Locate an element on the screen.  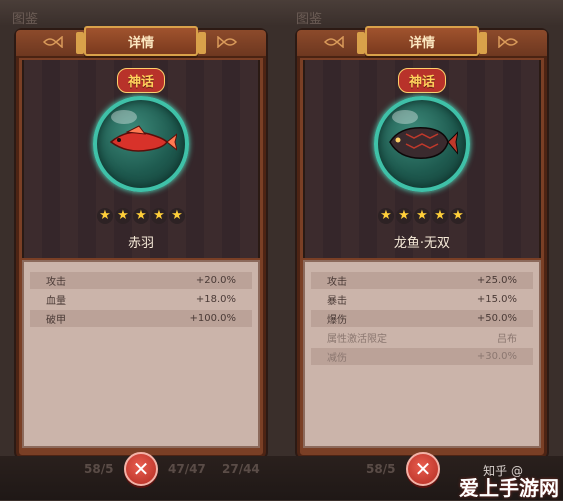
stat-row: 减伤 +30.0% is located at coordinates (422, 356).